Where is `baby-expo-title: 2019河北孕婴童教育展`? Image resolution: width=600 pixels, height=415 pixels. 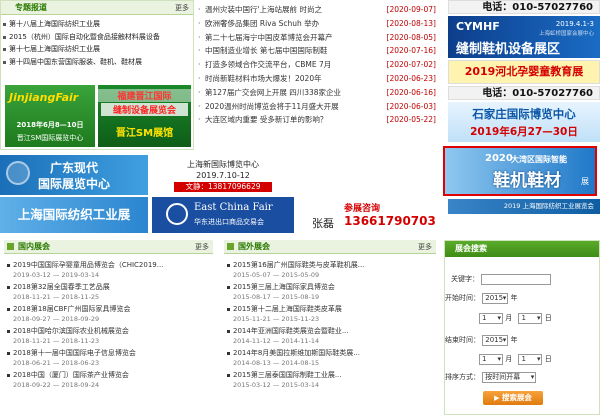 baby-expo-title: 2019河北孕婴童教育展 is located at coordinates (524, 71).